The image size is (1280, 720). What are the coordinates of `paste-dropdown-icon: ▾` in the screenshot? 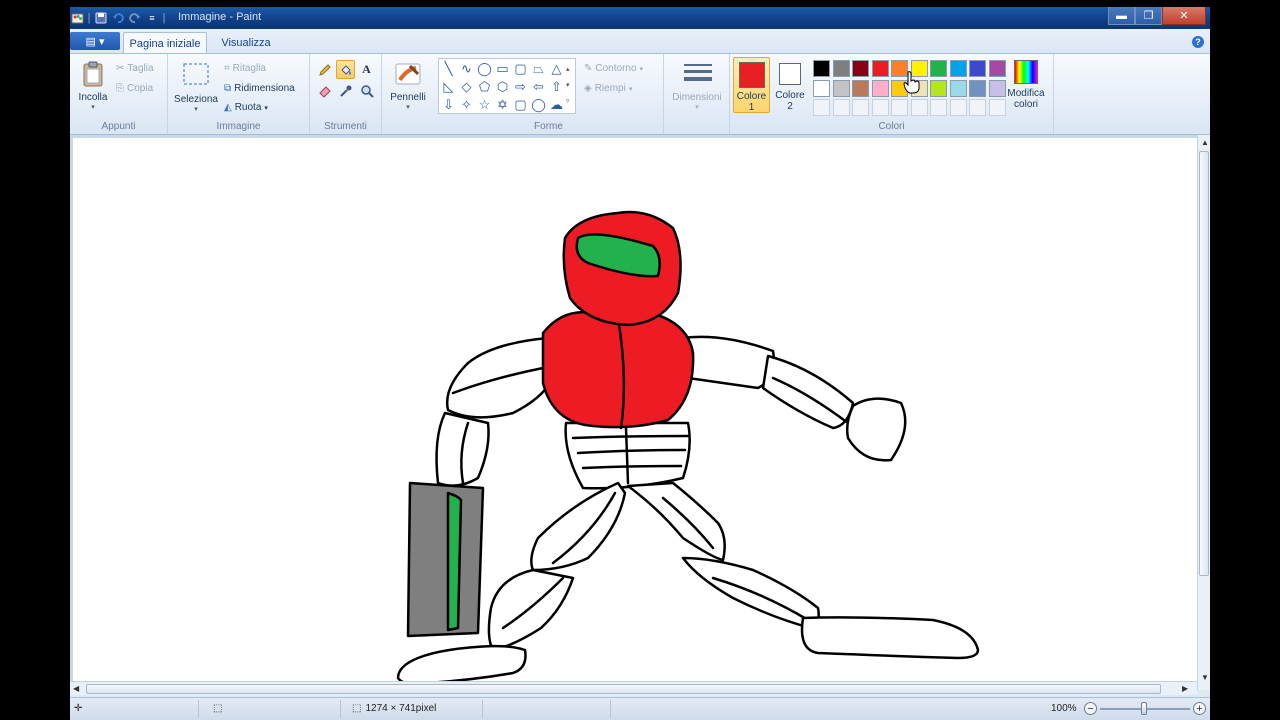 It's located at (93, 107).